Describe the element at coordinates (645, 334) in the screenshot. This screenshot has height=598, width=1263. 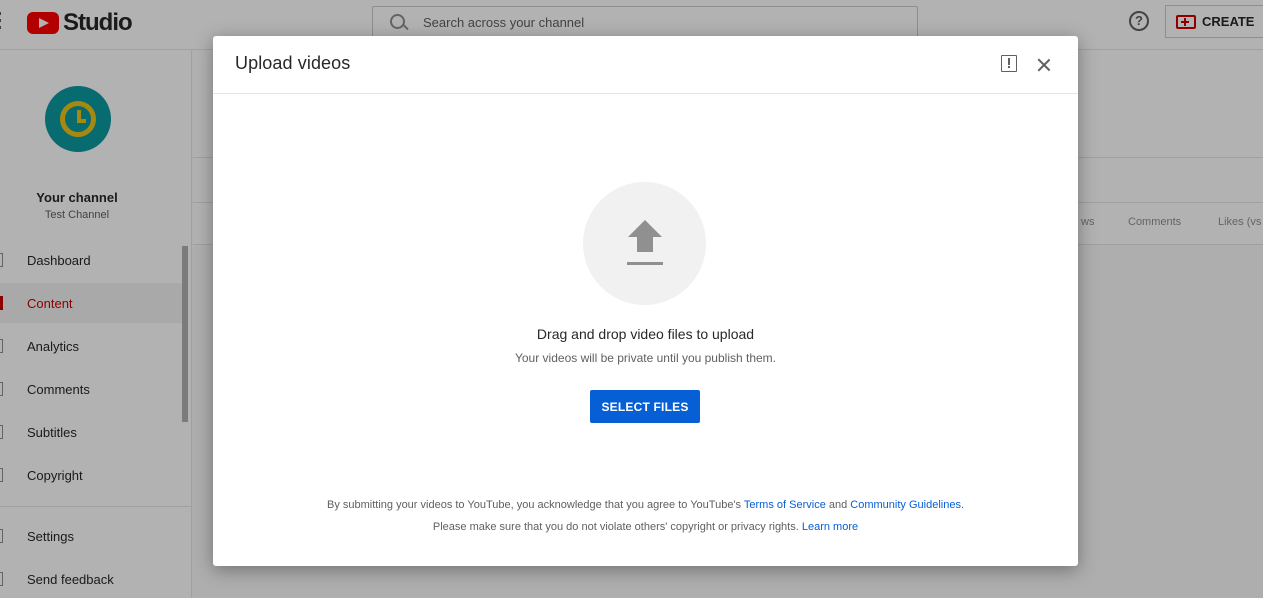
I see `drag-drop-text: Drag and drop video files to upload` at that location.